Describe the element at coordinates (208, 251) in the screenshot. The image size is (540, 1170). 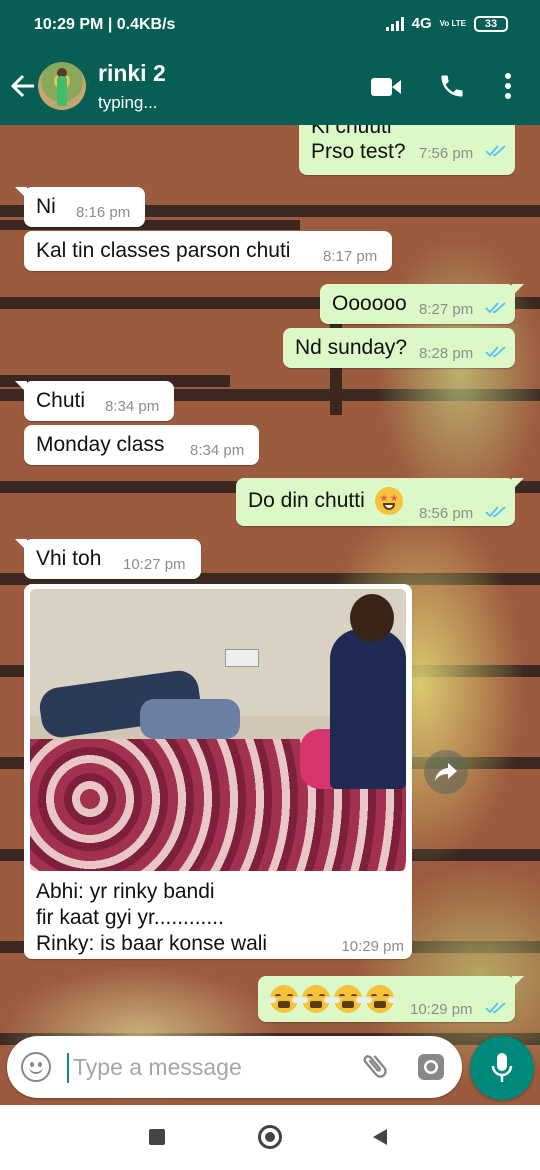
I see `message-incoming: Kal tin classes parson chuti 8:17 pm` at that location.